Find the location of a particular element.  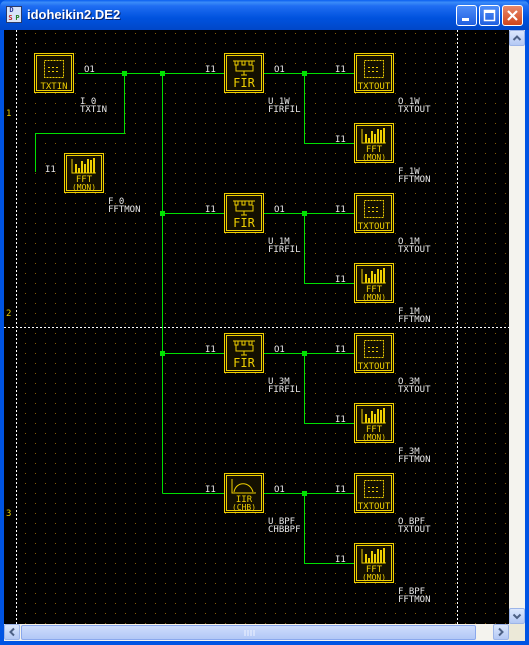

minimize-button is located at coordinates (466, 15).